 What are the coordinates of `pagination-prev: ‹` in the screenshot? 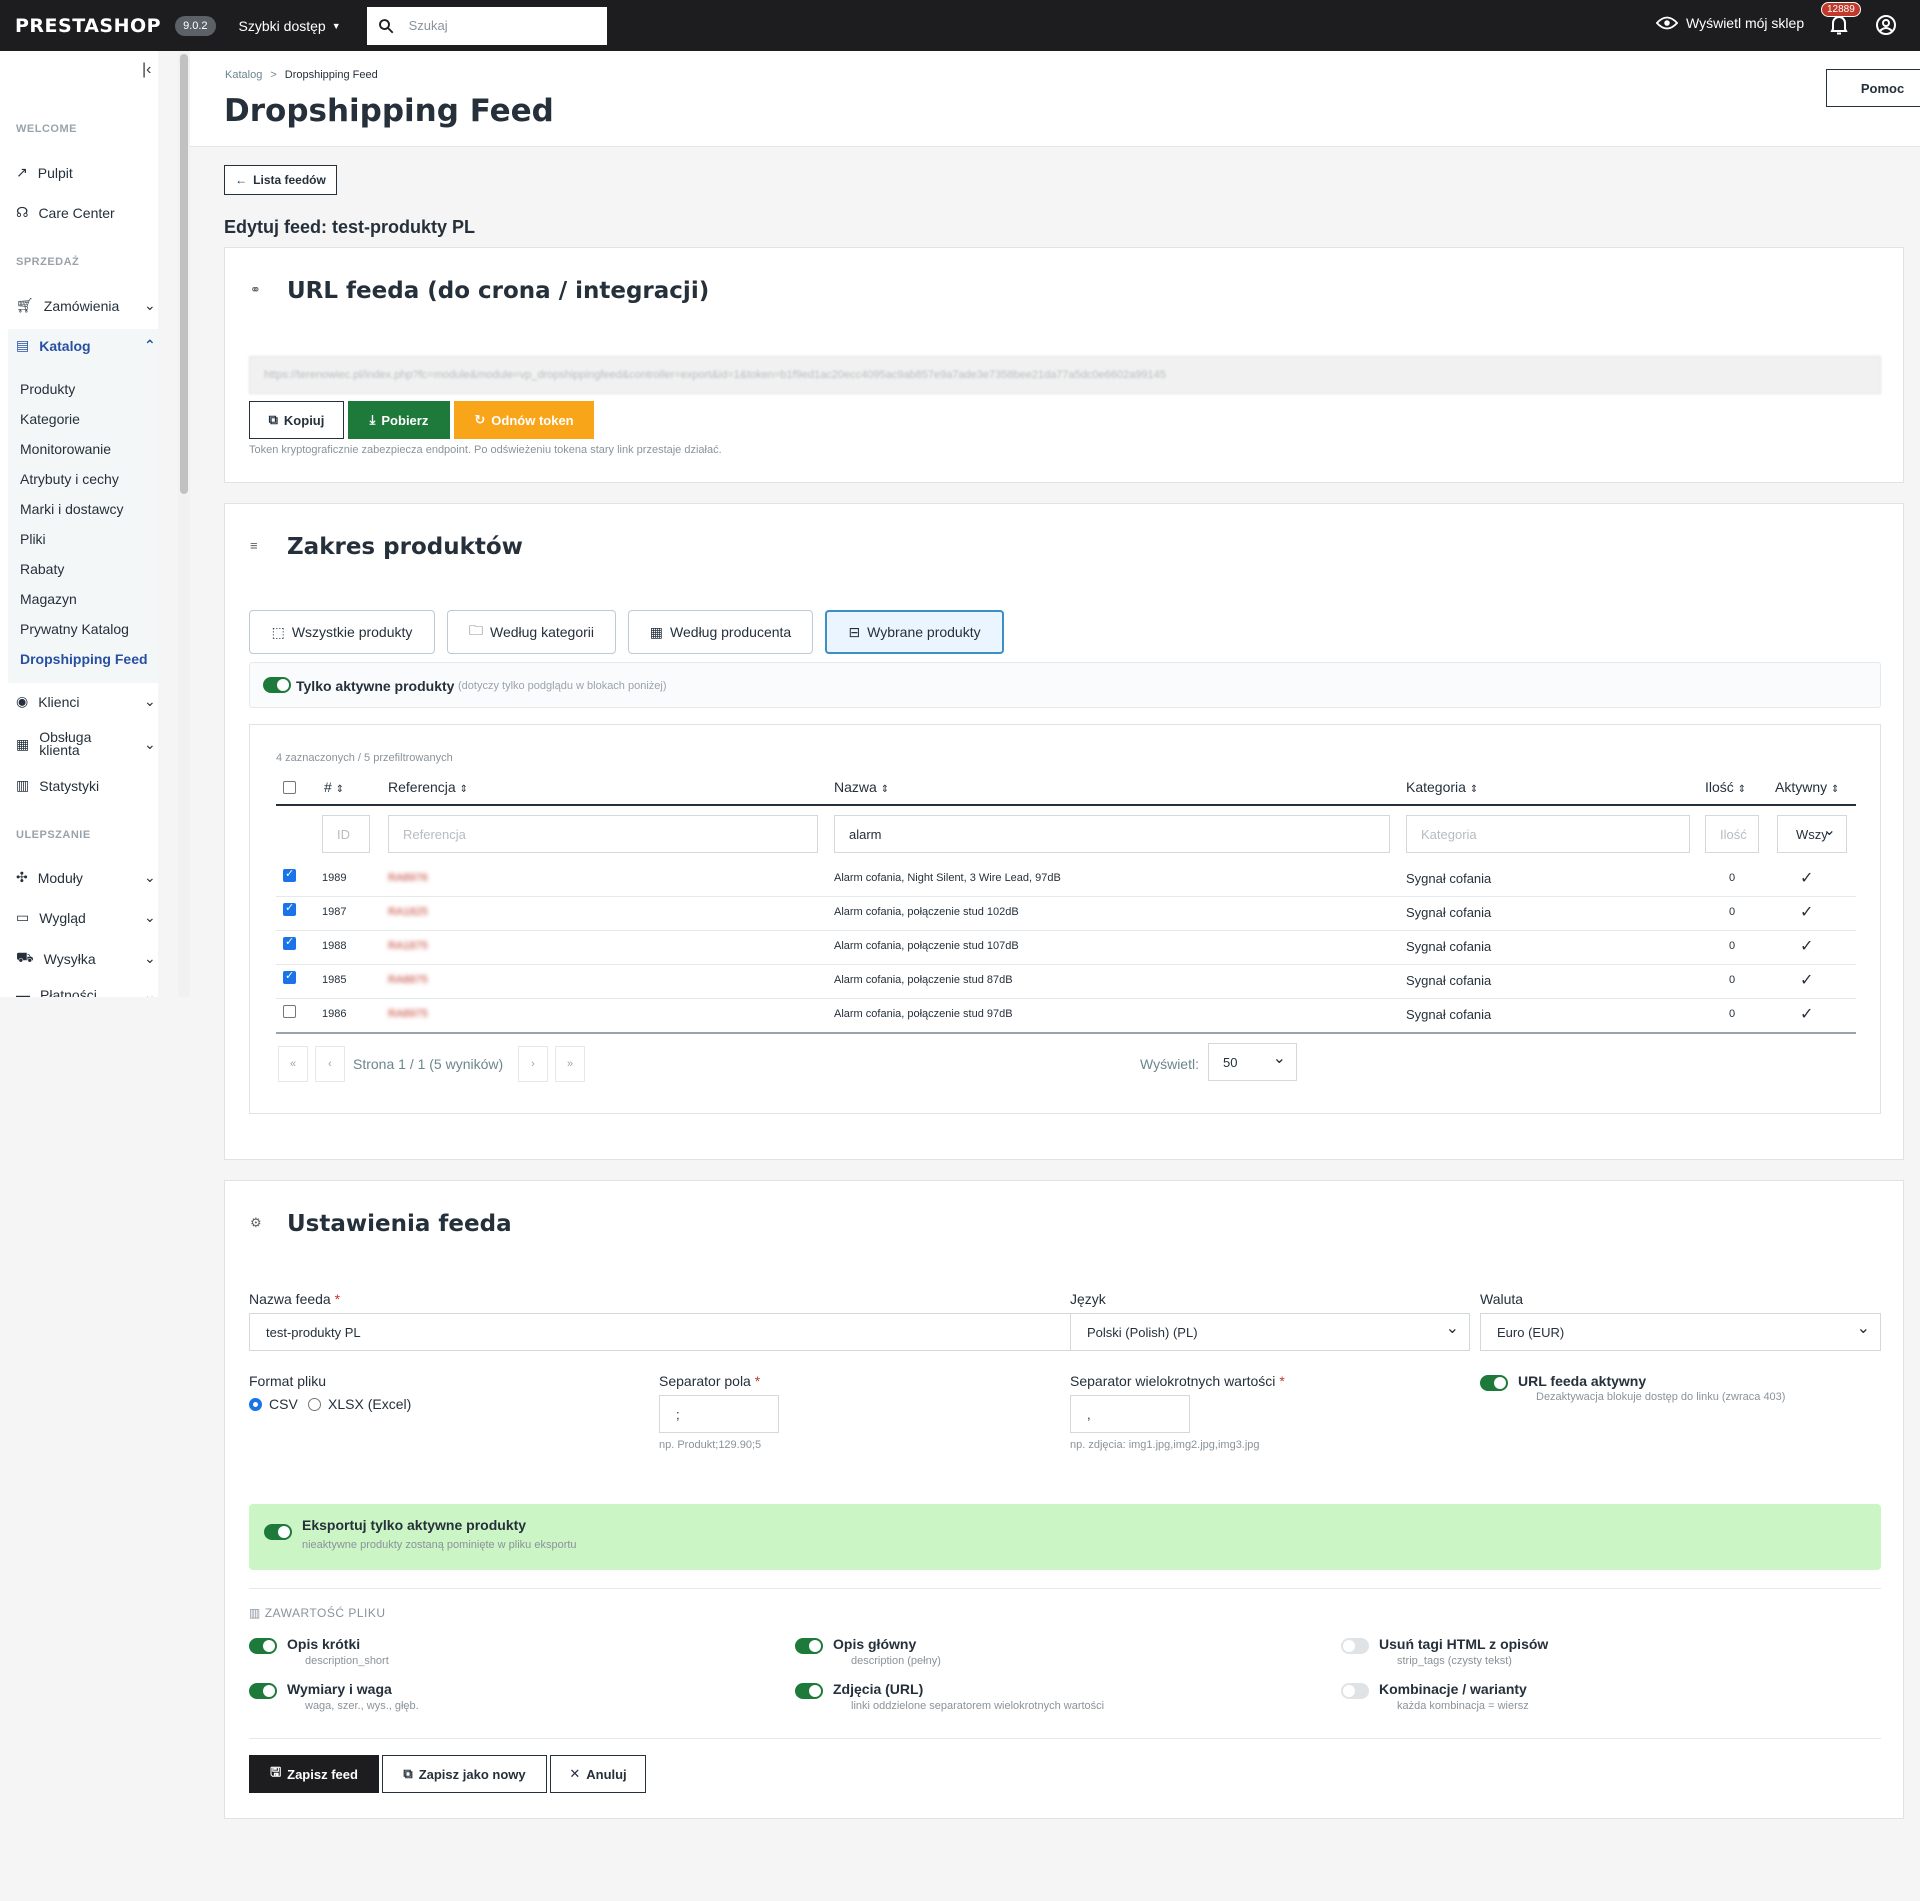 It's located at (330, 1064).